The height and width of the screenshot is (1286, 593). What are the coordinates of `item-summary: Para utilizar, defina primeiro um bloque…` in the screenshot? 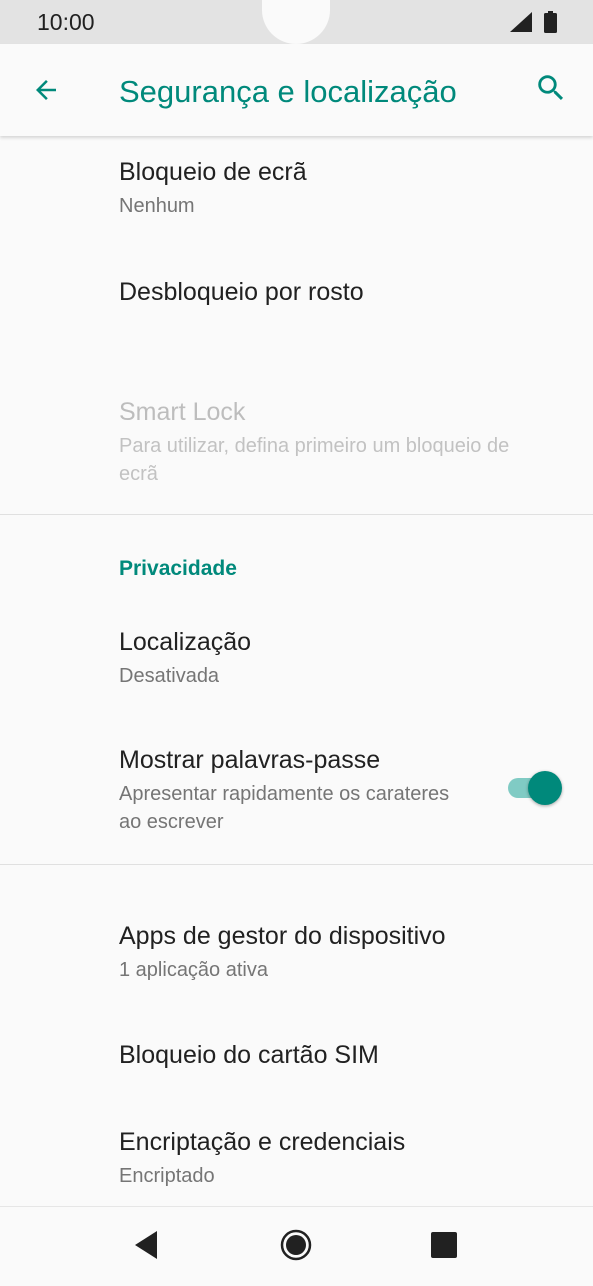 It's located at (314, 460).